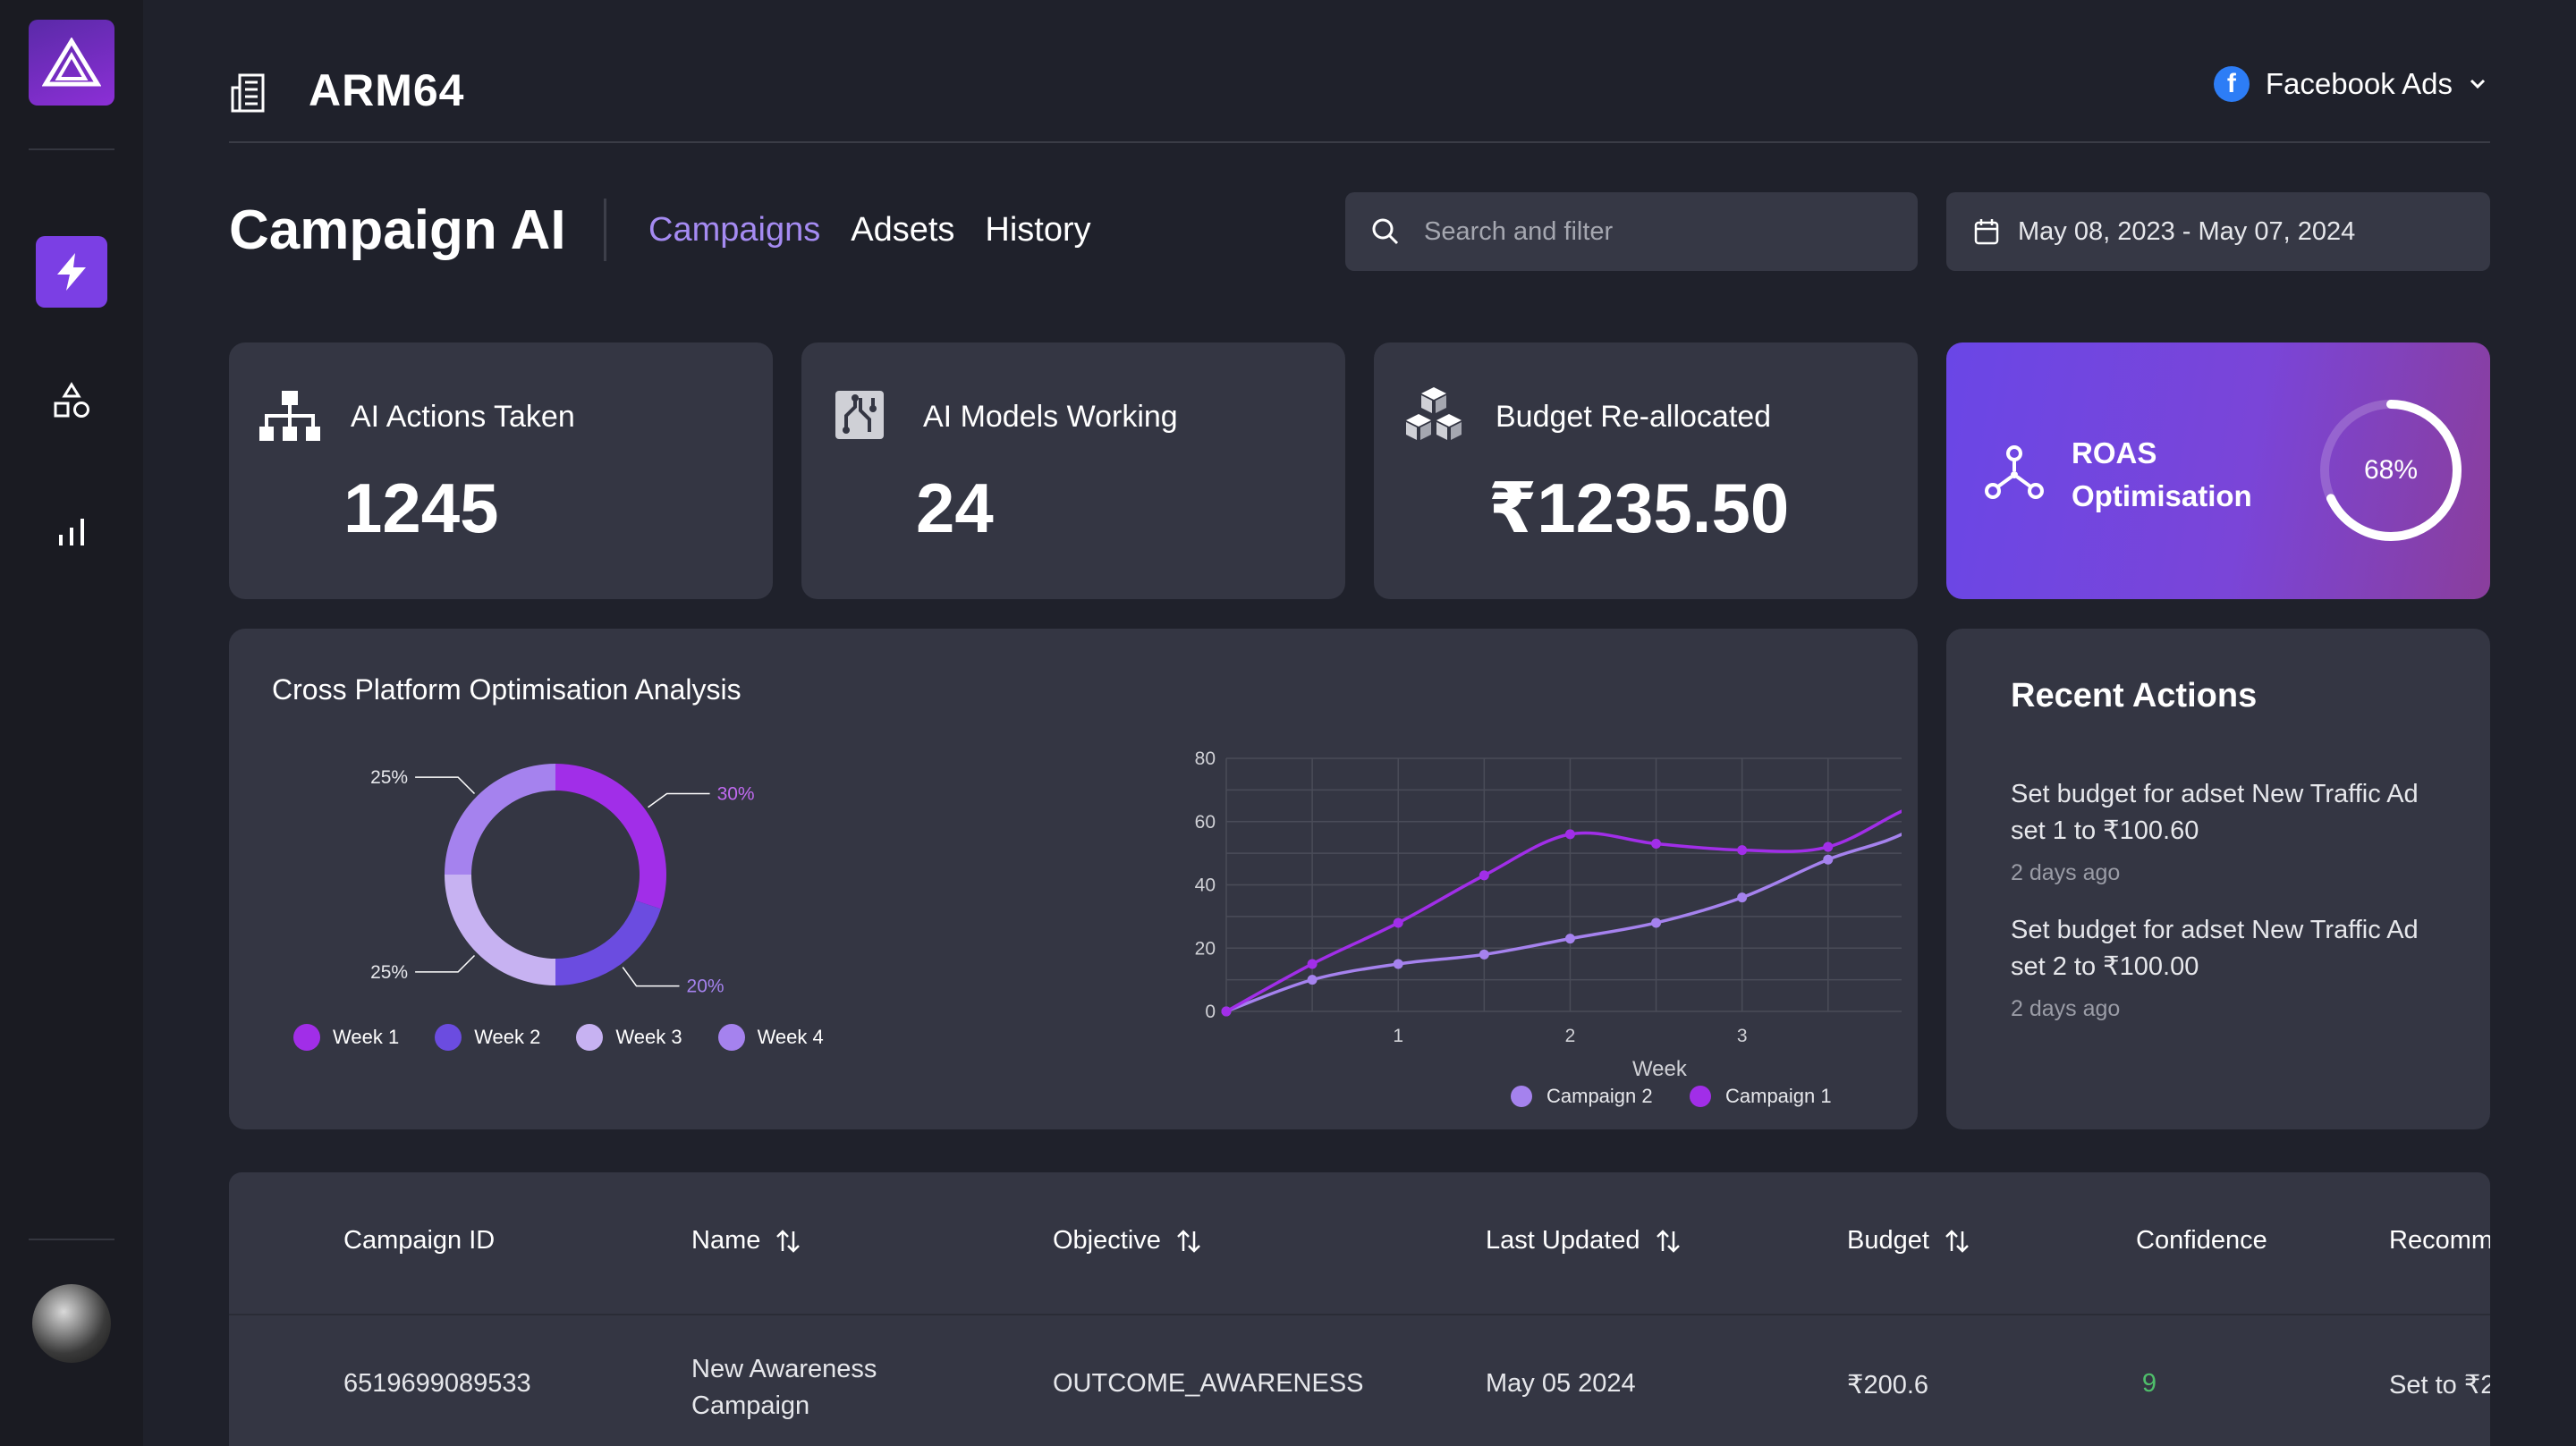 The image size is (2576, 1446). I want to click on bar-chart-icon, so click(71, 532).